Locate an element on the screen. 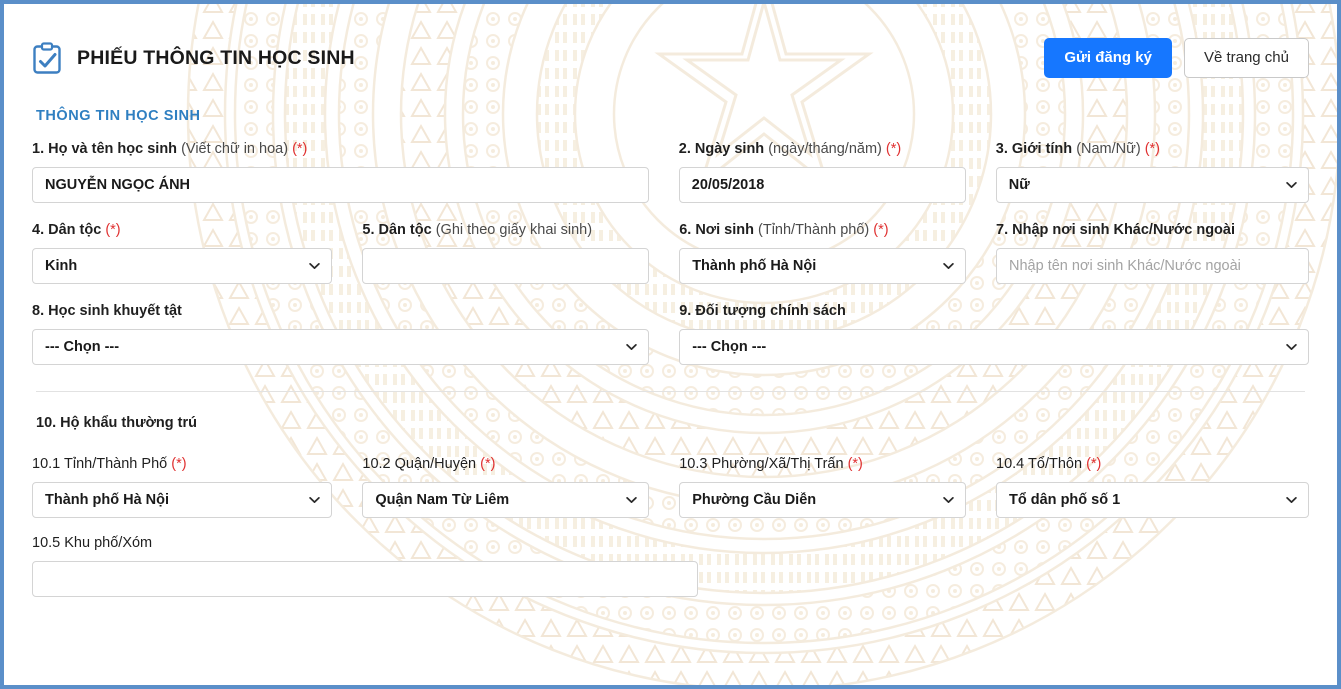 The height and width of the screenshot is (689, 1341). district-select: Quận Nam Từ Liêm is located at coordinates (506, 499).